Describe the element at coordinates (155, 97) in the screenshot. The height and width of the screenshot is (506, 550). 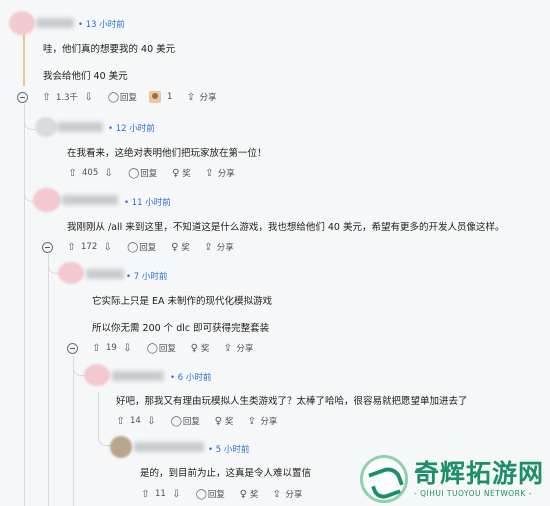
I see `award-icon` at that location.